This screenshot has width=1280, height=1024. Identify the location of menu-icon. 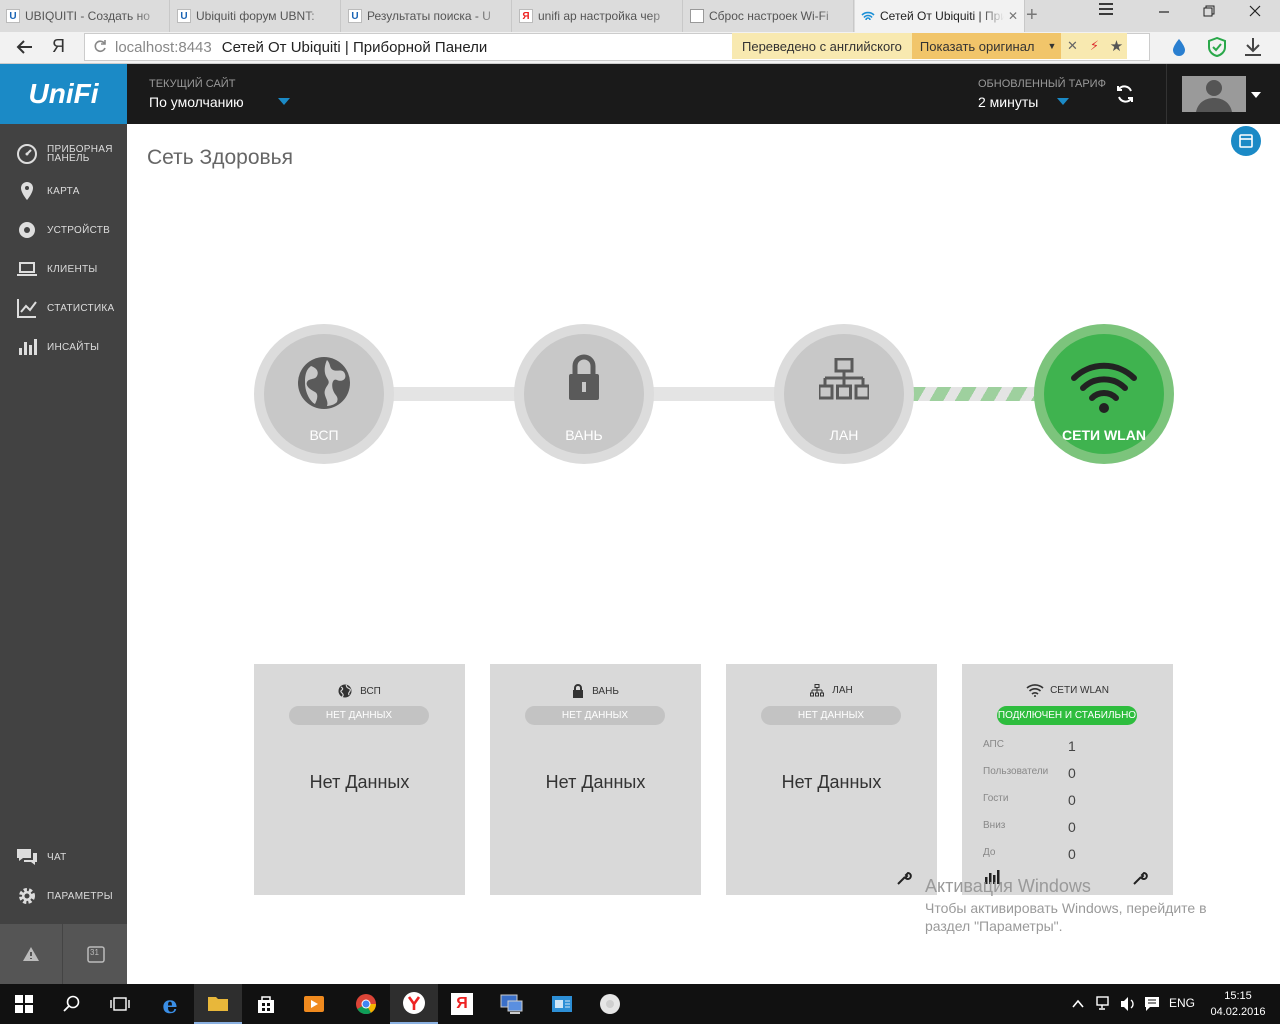
(1106, 11).